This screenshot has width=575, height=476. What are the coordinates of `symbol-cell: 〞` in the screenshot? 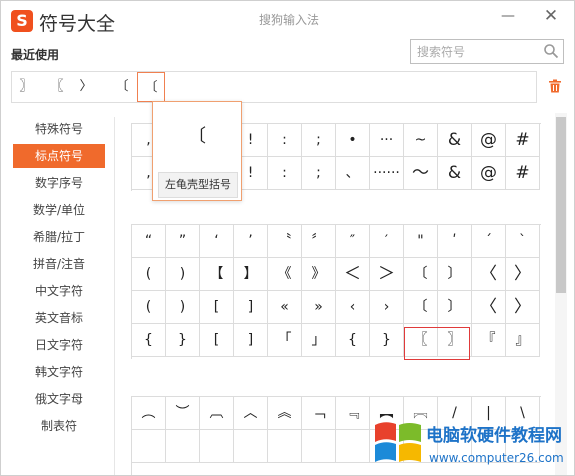 It's located at (319, 241).